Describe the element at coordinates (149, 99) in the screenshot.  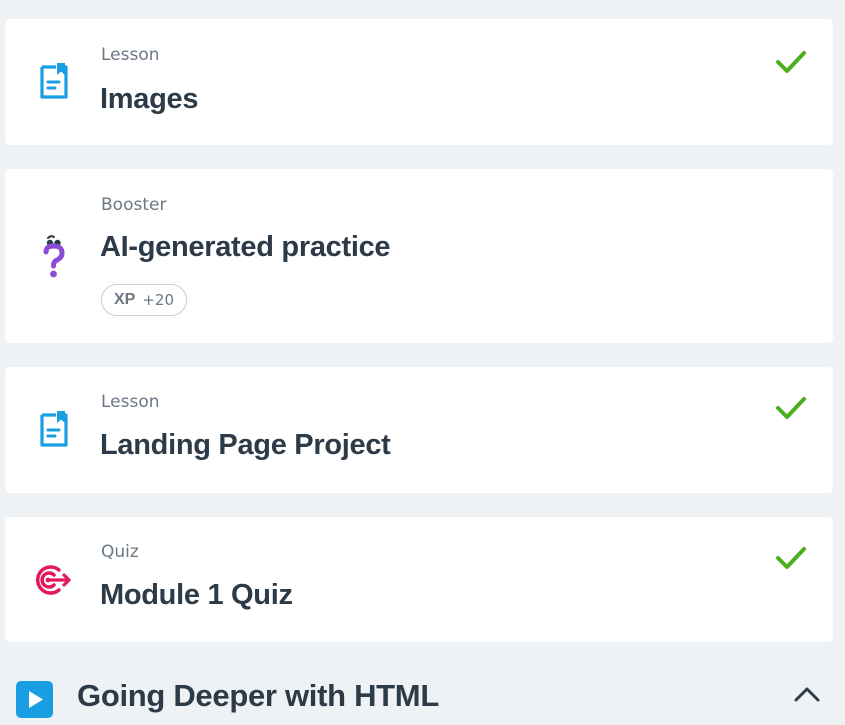
I see `item-title: Images` at that location.